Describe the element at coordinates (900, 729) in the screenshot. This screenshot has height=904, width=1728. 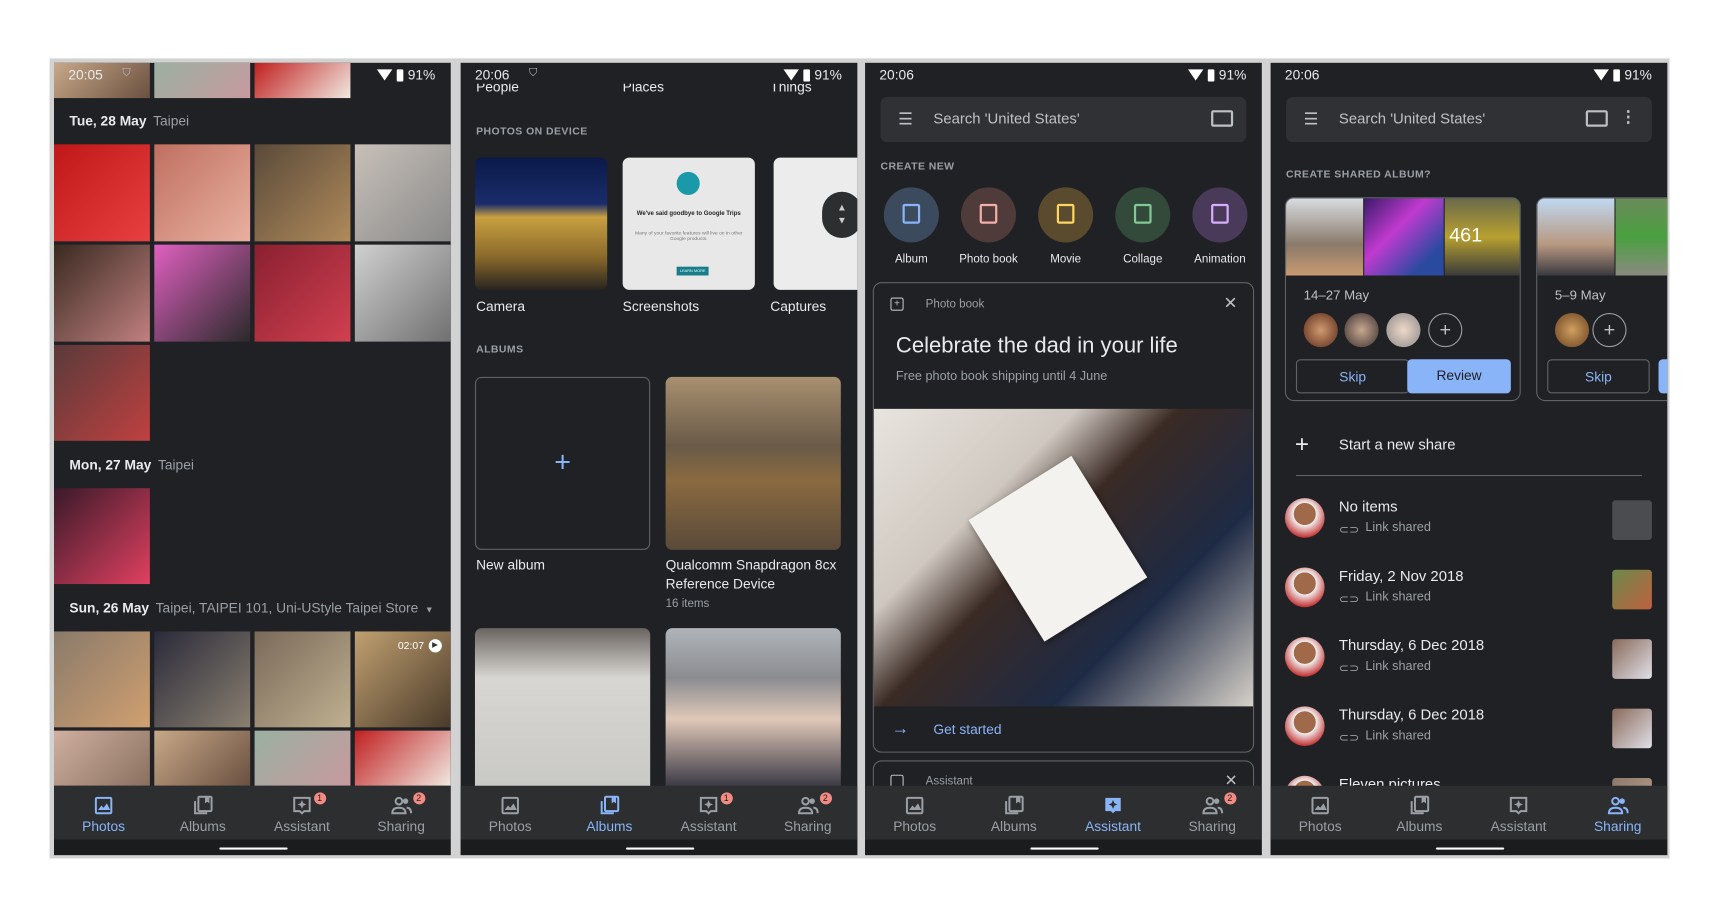
I see `arrow-right-icon: →` at that location.